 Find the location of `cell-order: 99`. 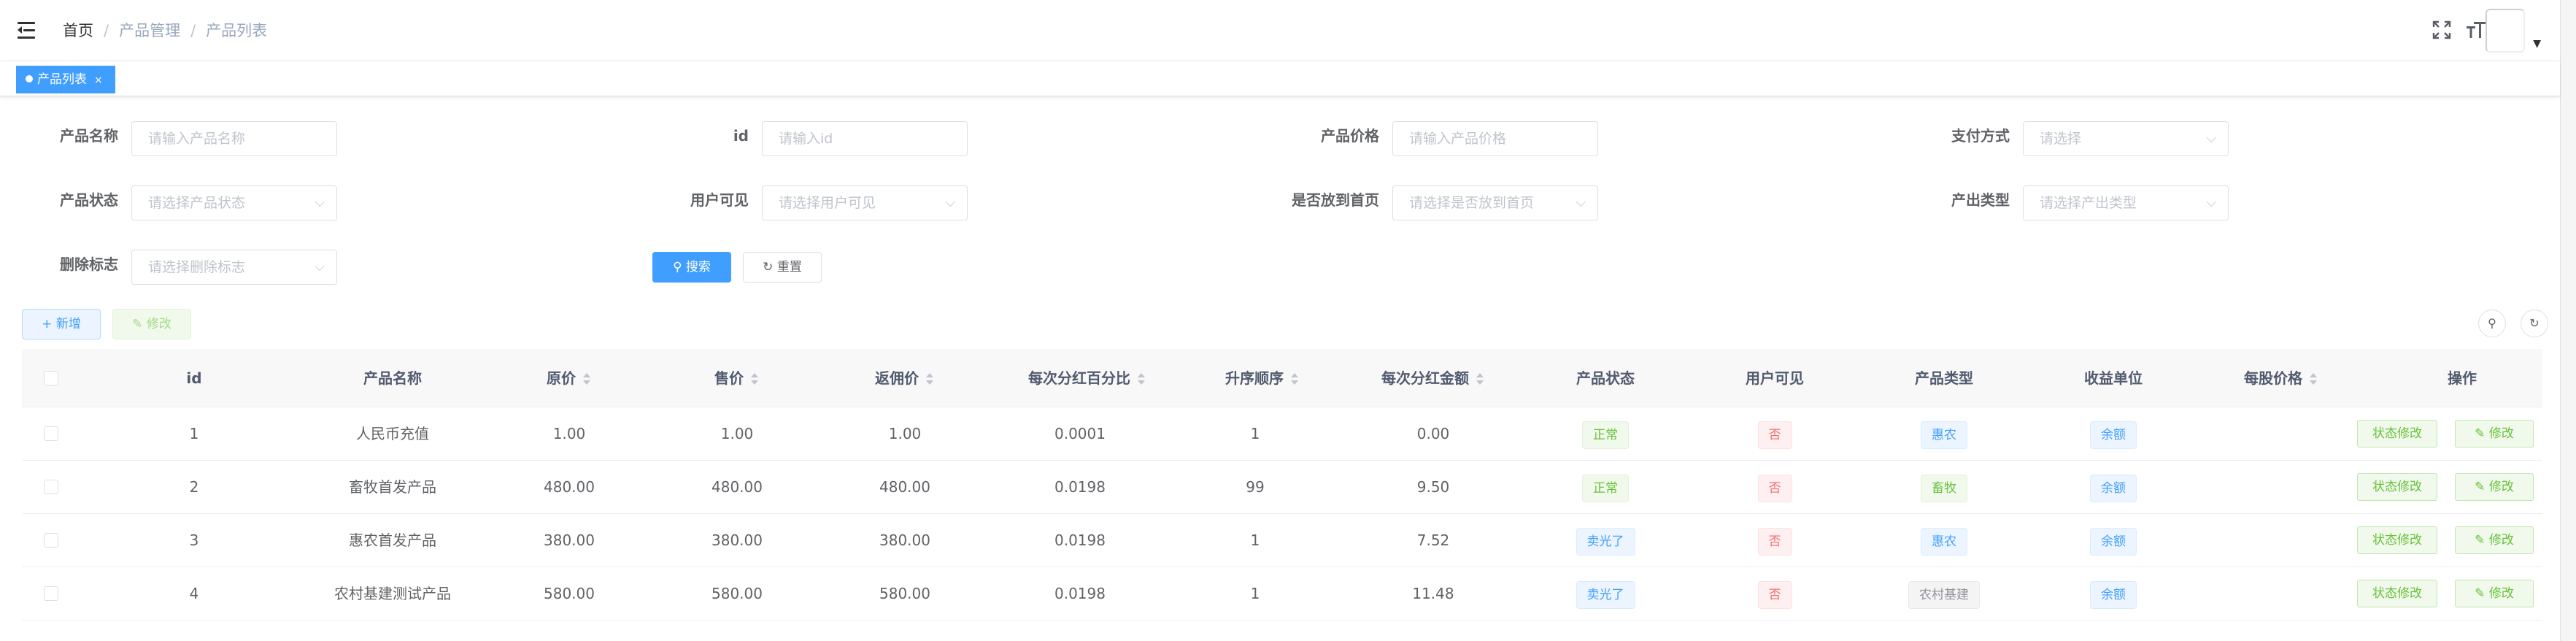

cell-order: 99 is located at coordinates (1255, 487).